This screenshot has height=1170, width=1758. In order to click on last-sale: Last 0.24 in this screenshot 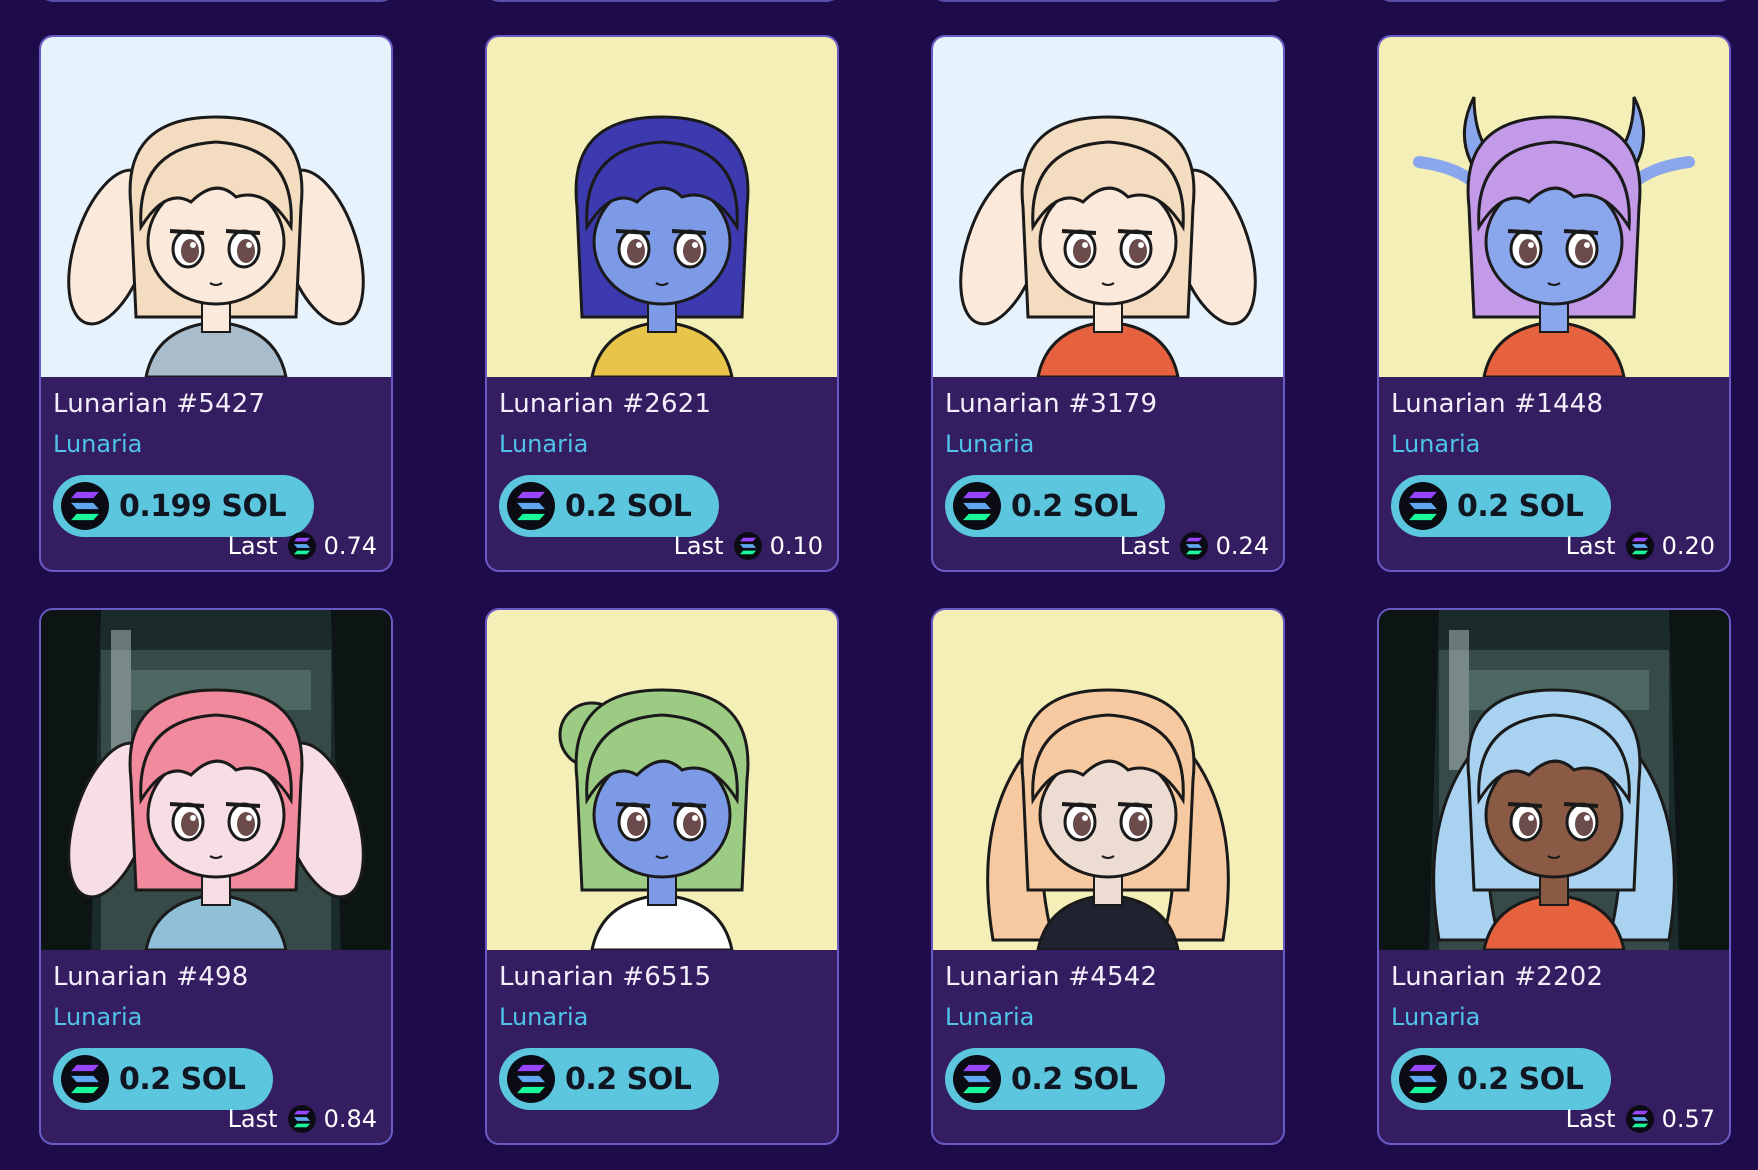, I will do `click(1194, 546)`.